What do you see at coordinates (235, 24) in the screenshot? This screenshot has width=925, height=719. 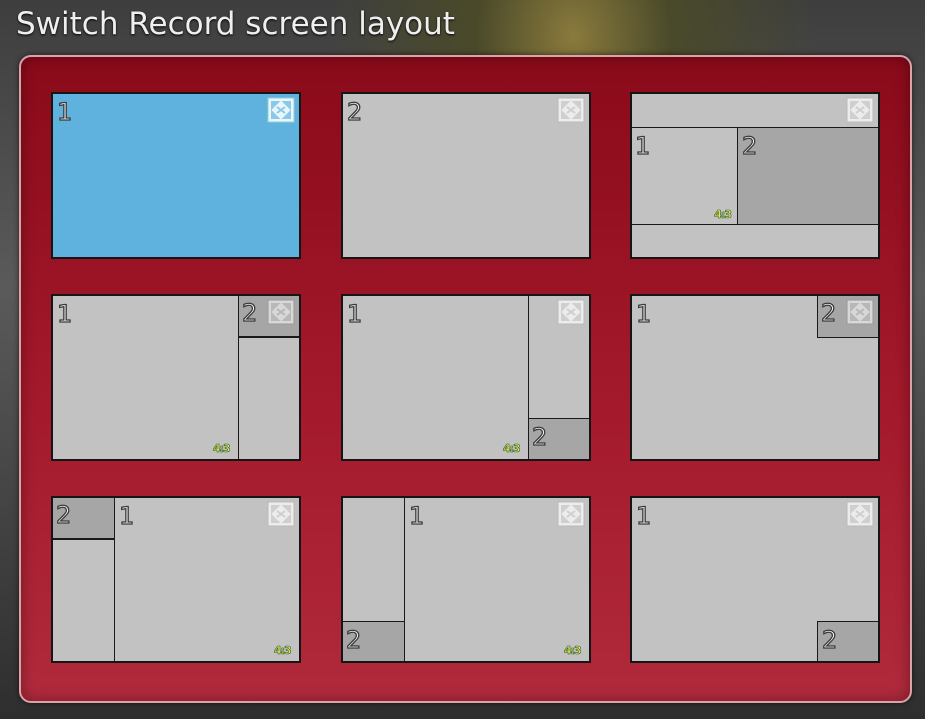 I see `dialog-title: Switch Record screen layout` at bounding box center [235, 24].